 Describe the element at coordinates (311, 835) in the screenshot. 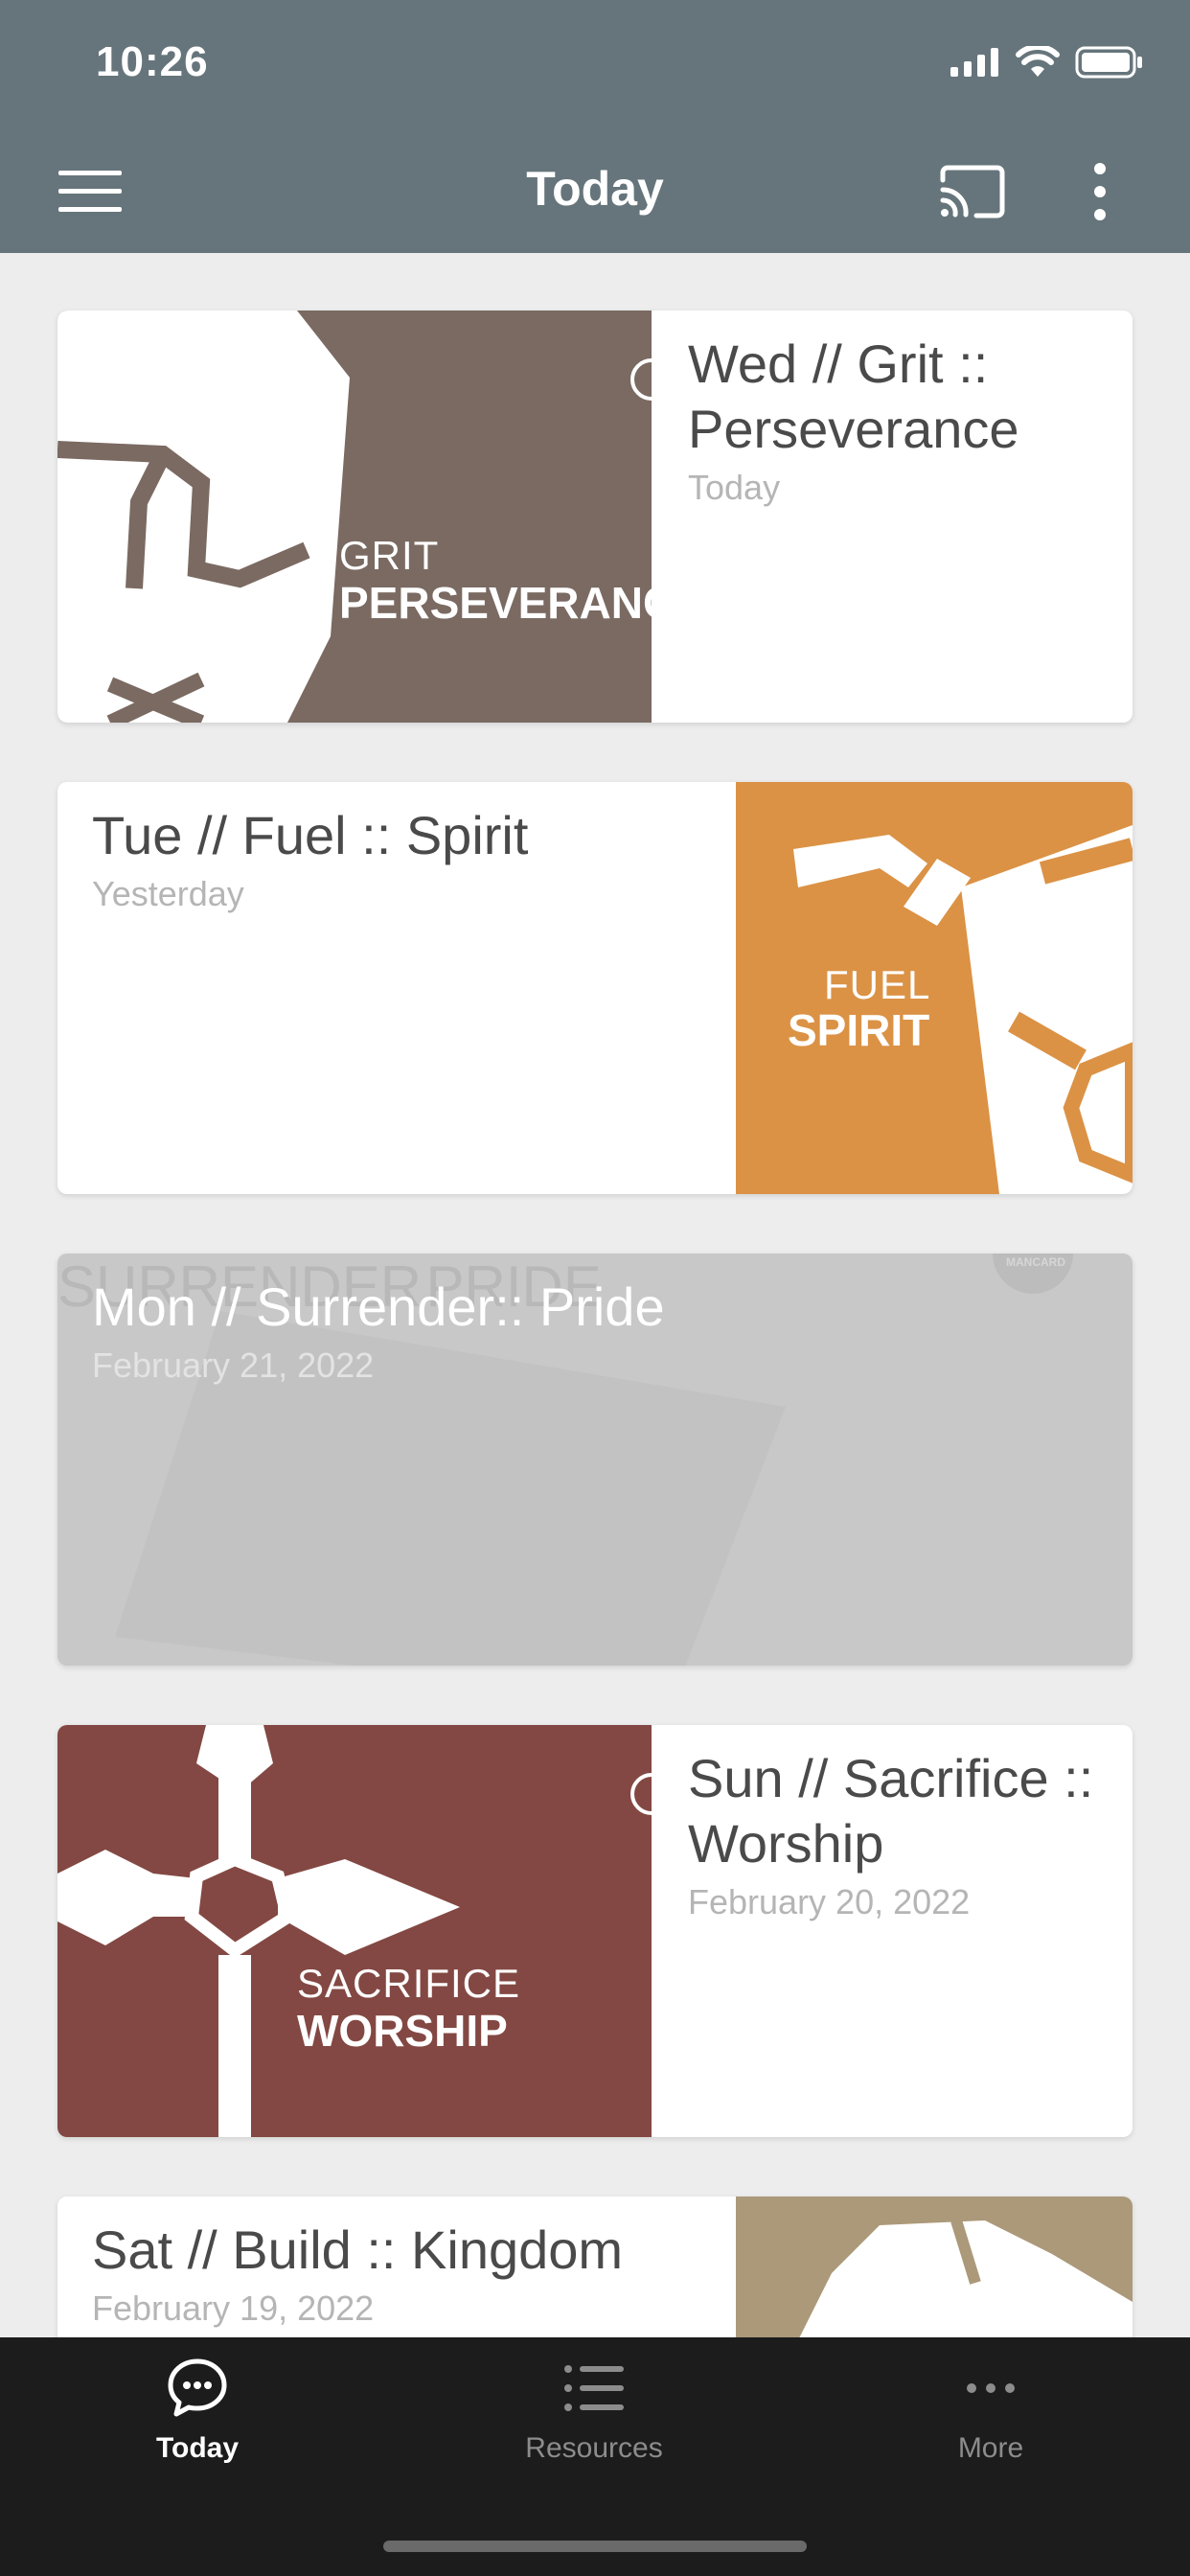

I see `card-title: Tue // Fuel :: Spirit` at that location.